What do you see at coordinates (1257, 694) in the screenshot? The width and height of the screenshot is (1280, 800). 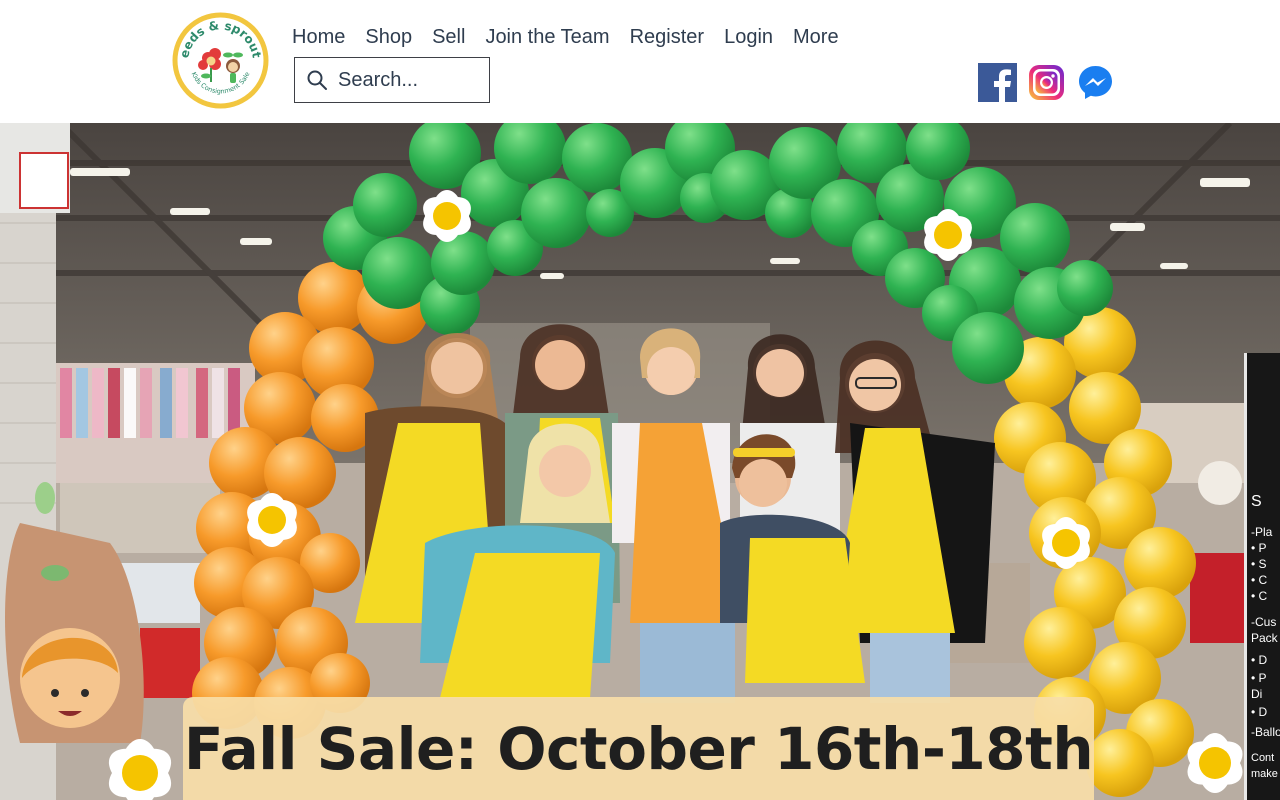 I see `sign-line: Di` at bounding box center [1257, 694].